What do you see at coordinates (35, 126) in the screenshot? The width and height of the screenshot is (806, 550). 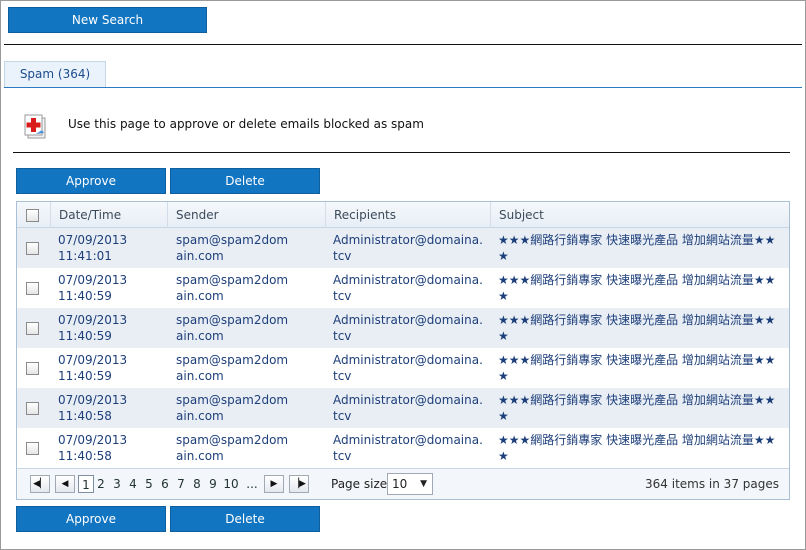 I see `spam-document-icon` at bounding box center [35, 126].